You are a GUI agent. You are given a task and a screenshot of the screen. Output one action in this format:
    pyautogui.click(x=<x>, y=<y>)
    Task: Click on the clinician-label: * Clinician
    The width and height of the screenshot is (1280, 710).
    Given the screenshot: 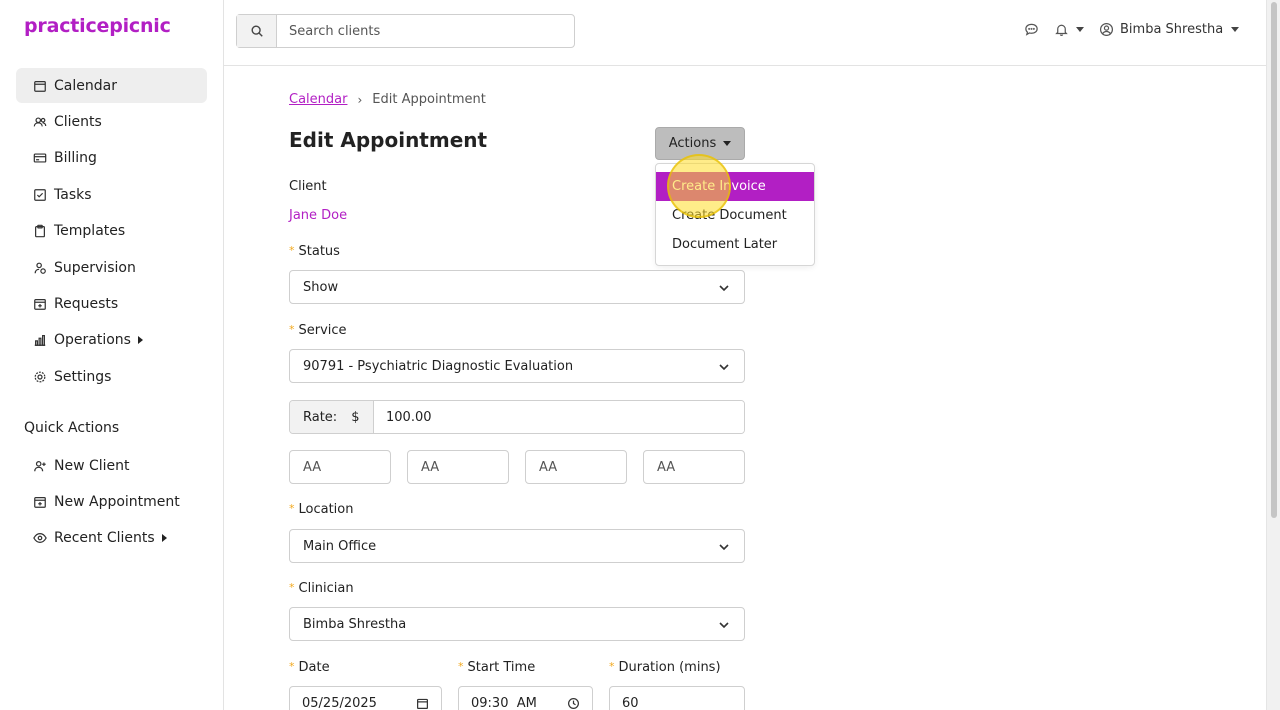 What is the action you would take?
    pyautogui.click(x=321, y=588)
    